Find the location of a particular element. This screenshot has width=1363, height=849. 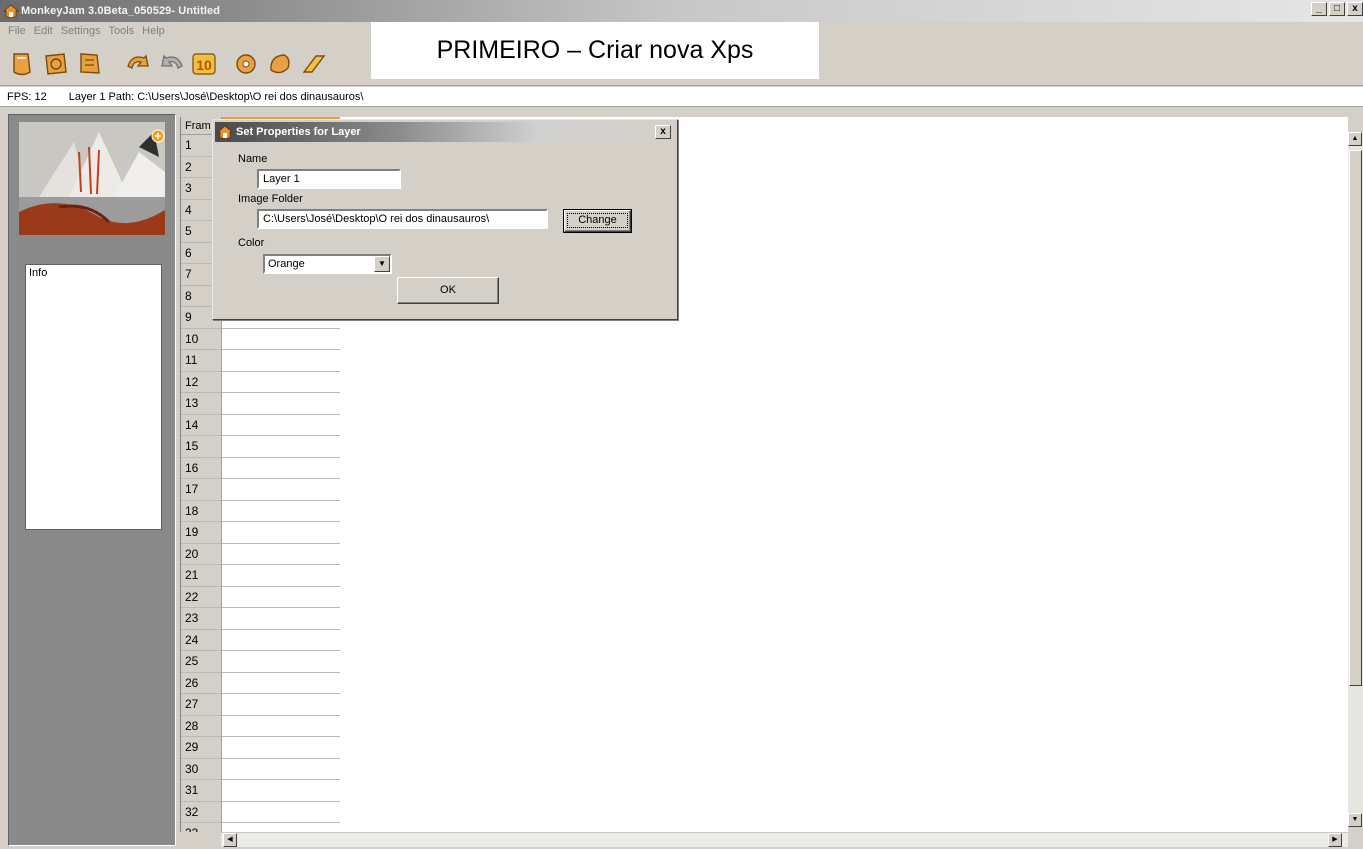

frame-number-cell: 20 is located at coordinates (201, 554).